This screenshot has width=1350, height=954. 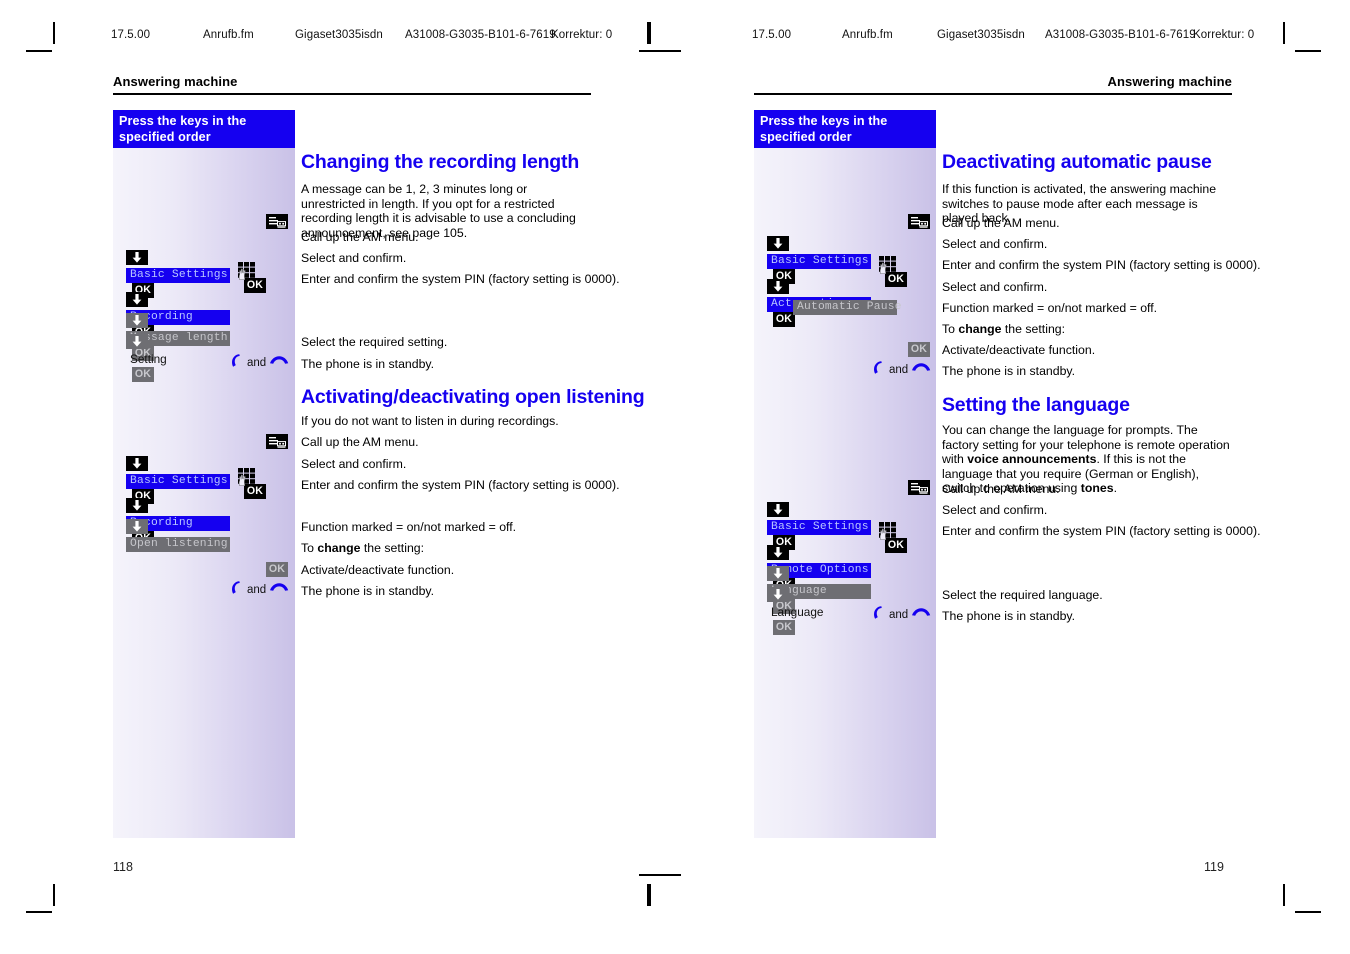 I want to click on step-keys: Open listening, so click(x=178, y=535).